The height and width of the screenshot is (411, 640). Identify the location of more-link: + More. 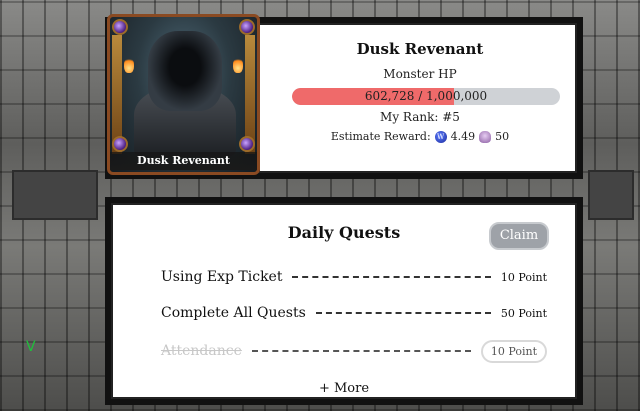
(344, 388).